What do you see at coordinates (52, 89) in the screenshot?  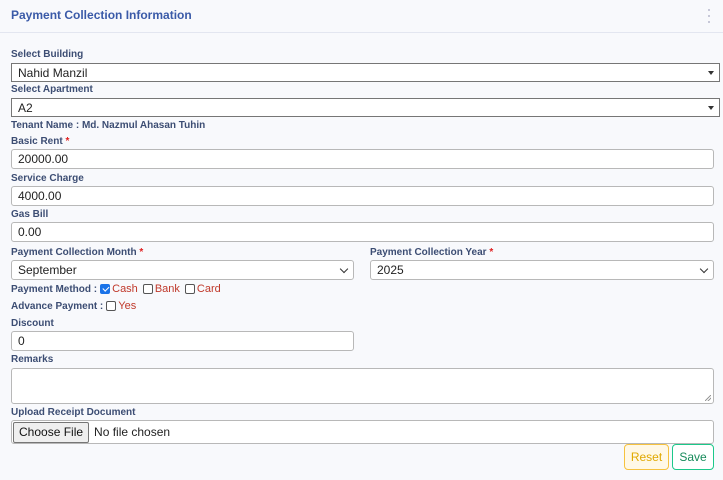 I see `apartment-label: Select Apartment` at bounding box center [52, 89].